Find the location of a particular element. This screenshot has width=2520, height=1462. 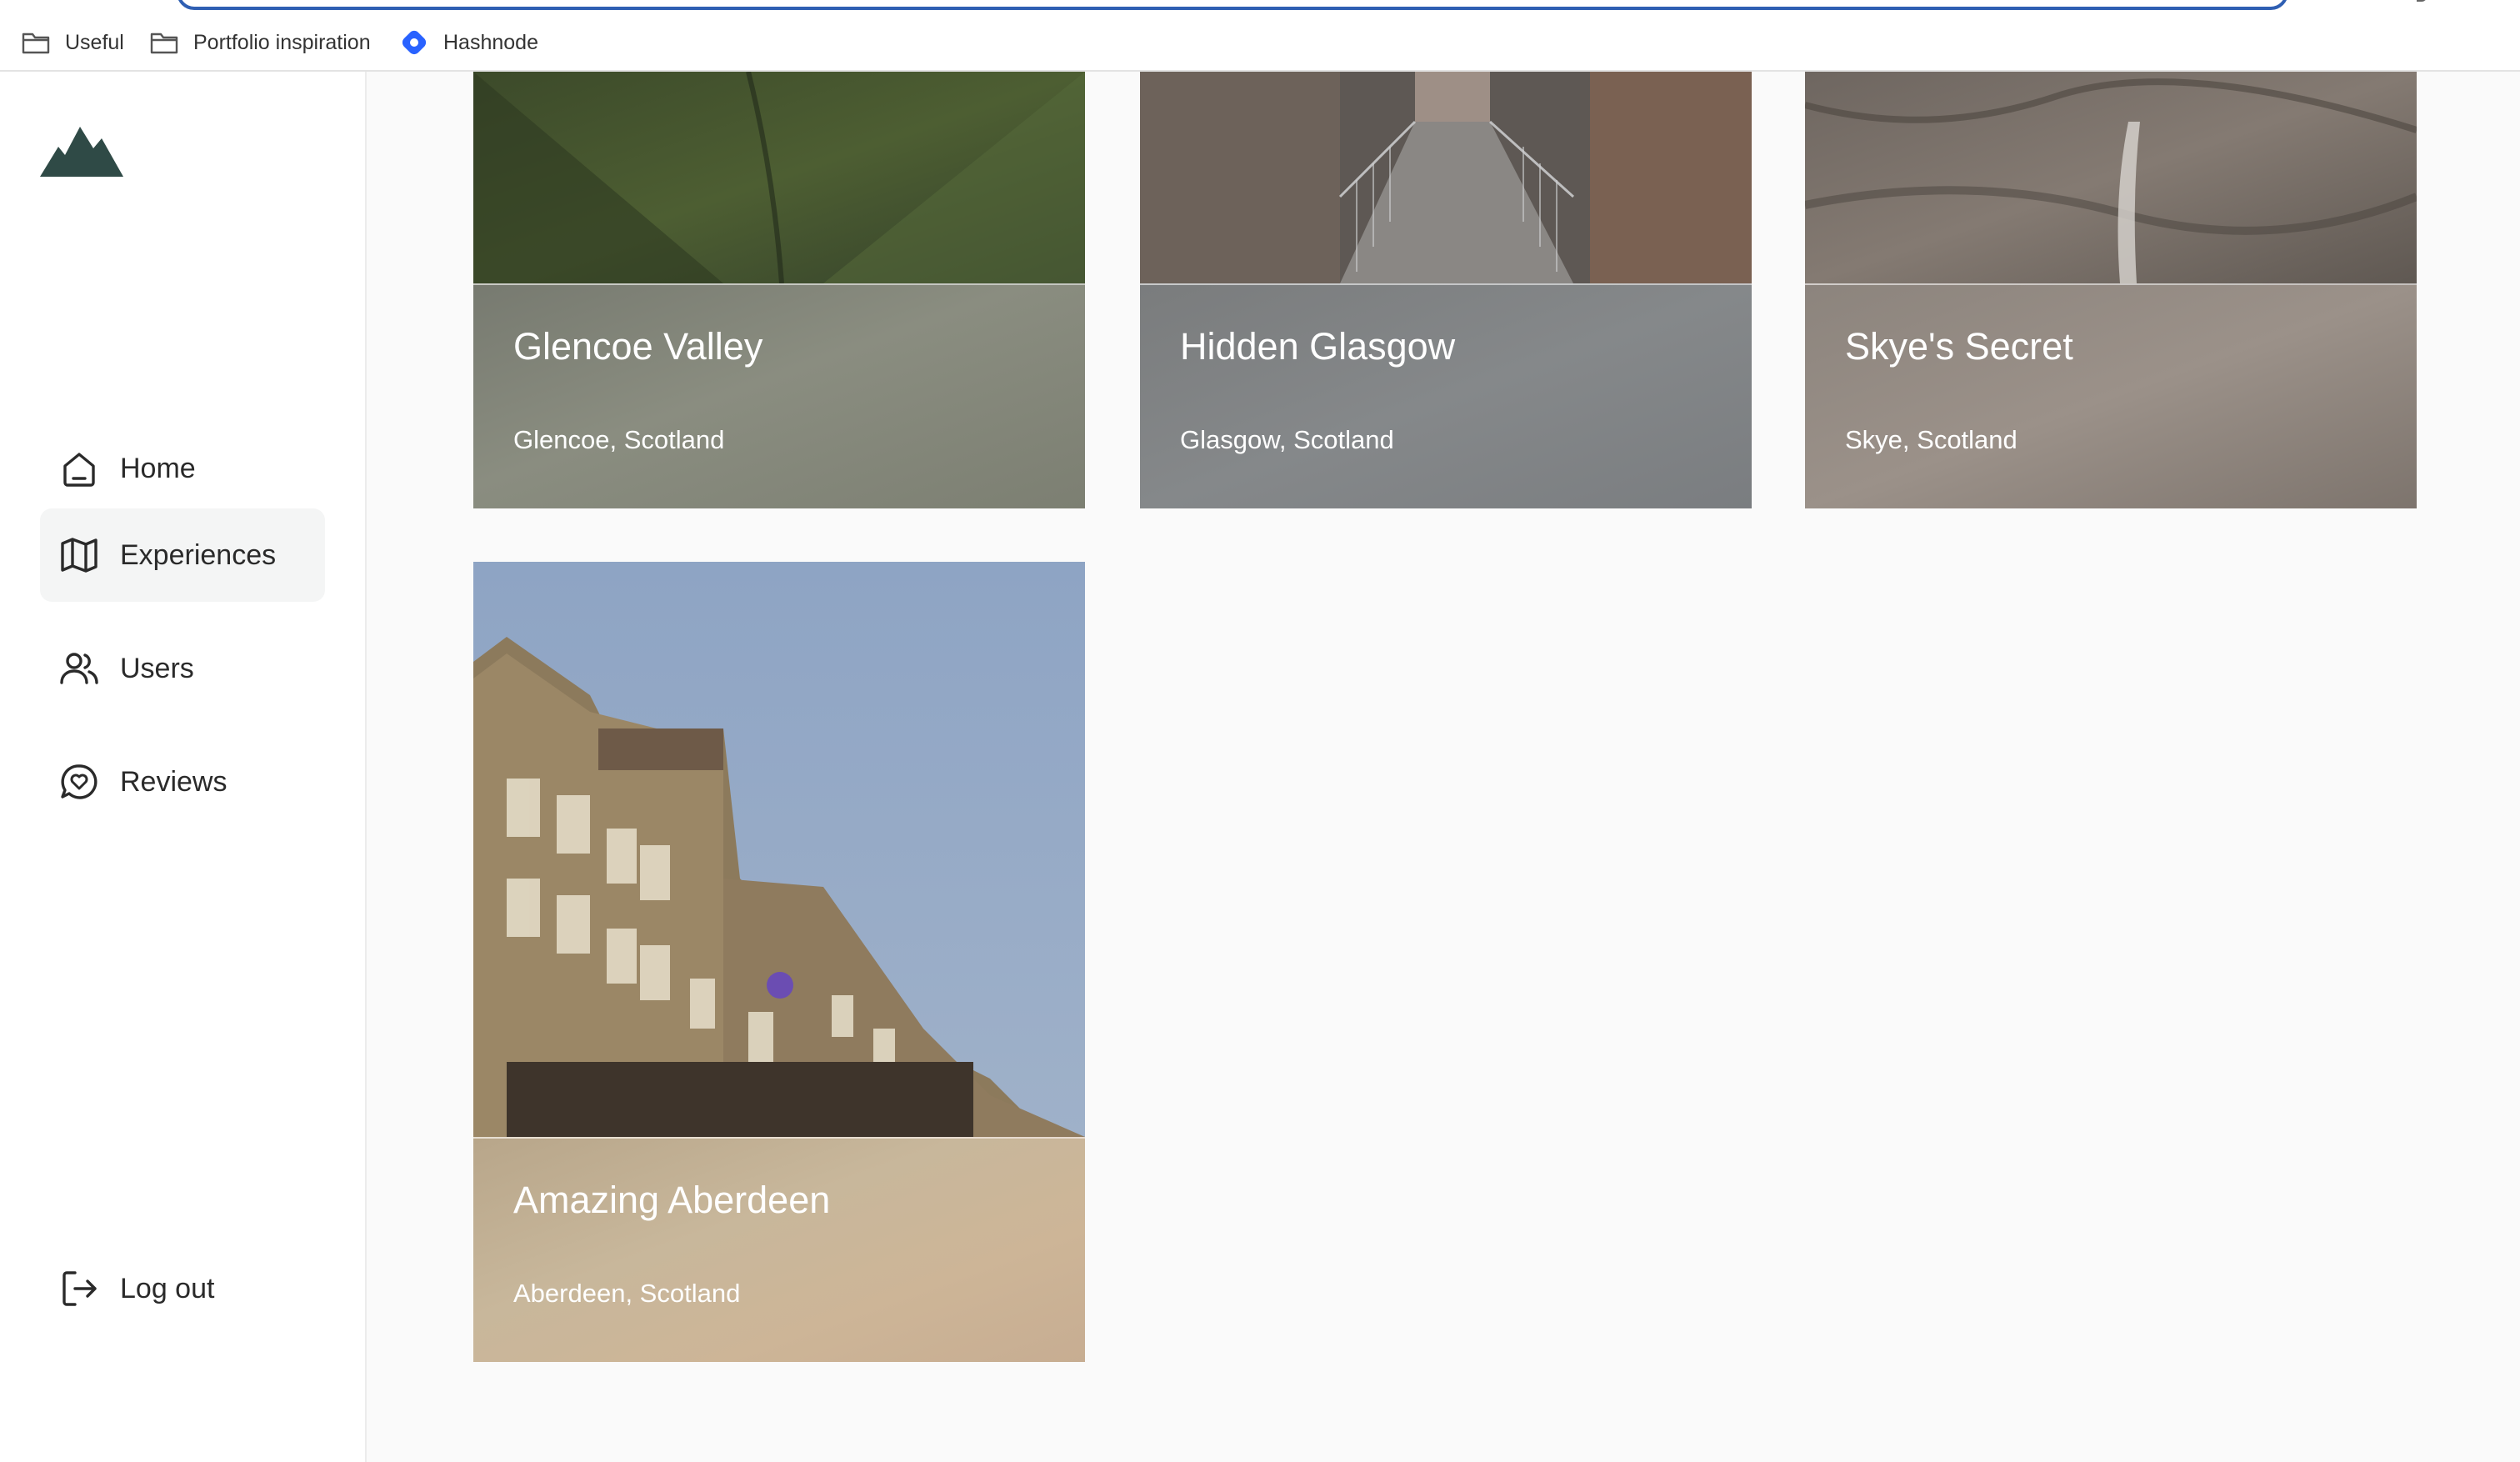

bookmark-portfolio-inspiration: Portfolio inspiration is located at coordinates (260, 43).